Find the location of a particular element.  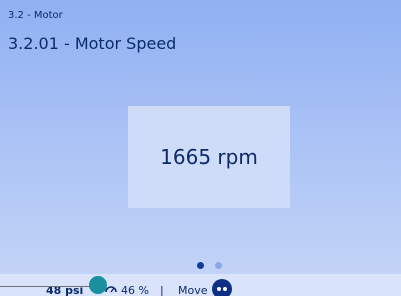

overlay-handle-knob is located at coordinates (98, 285).